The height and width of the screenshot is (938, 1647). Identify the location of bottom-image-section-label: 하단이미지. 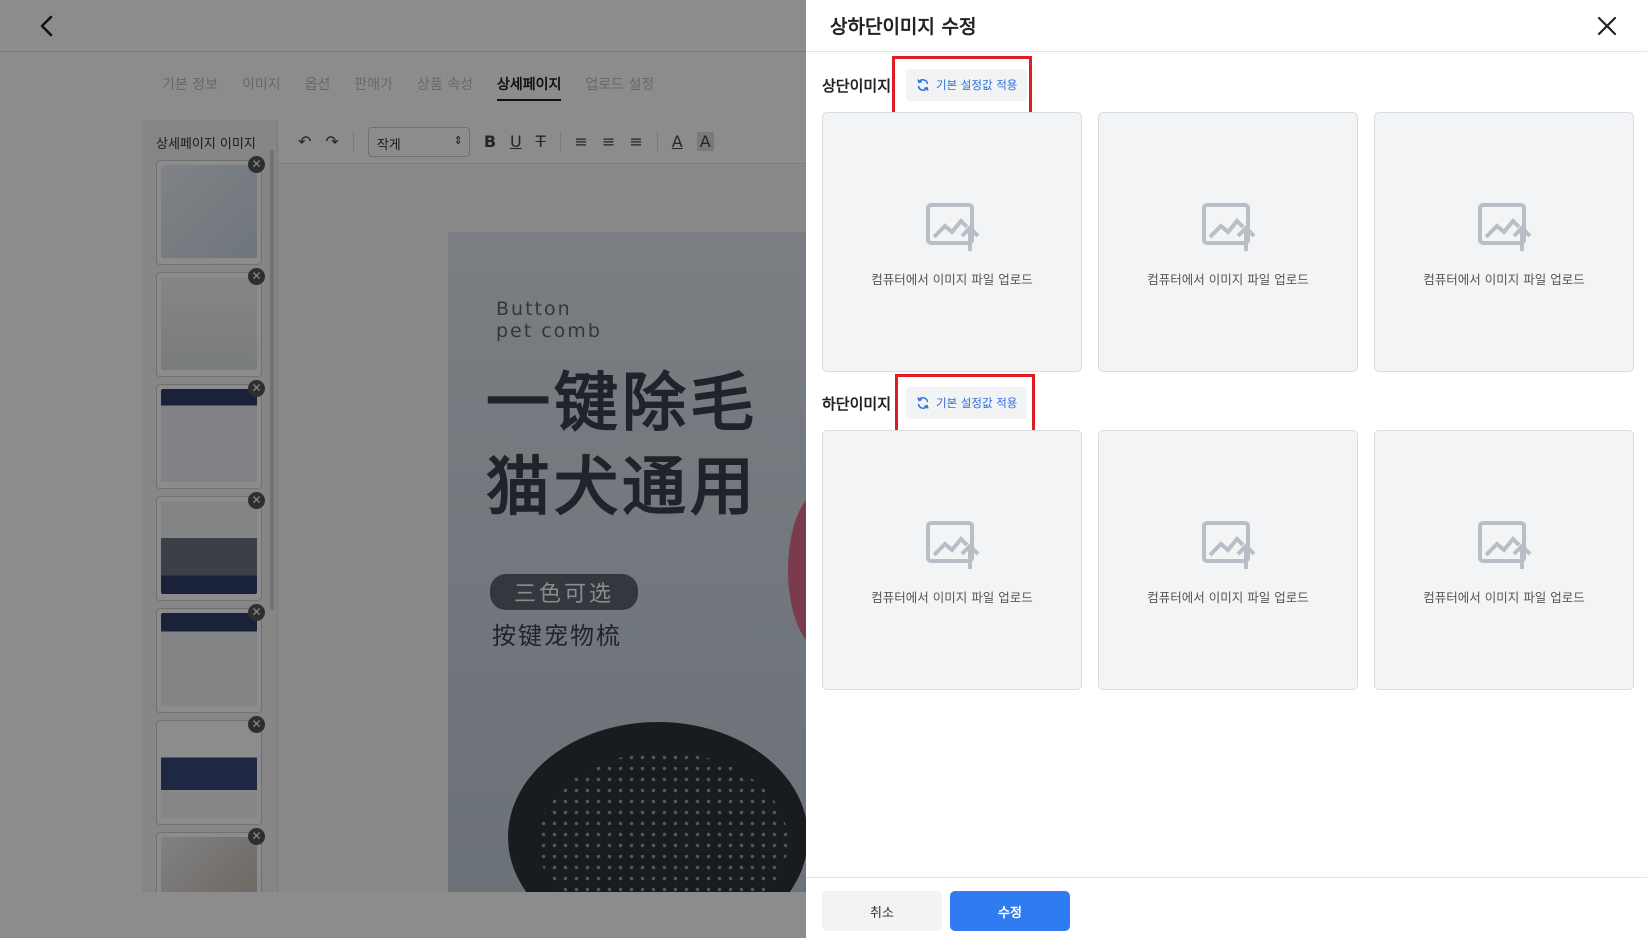
(857, 404).